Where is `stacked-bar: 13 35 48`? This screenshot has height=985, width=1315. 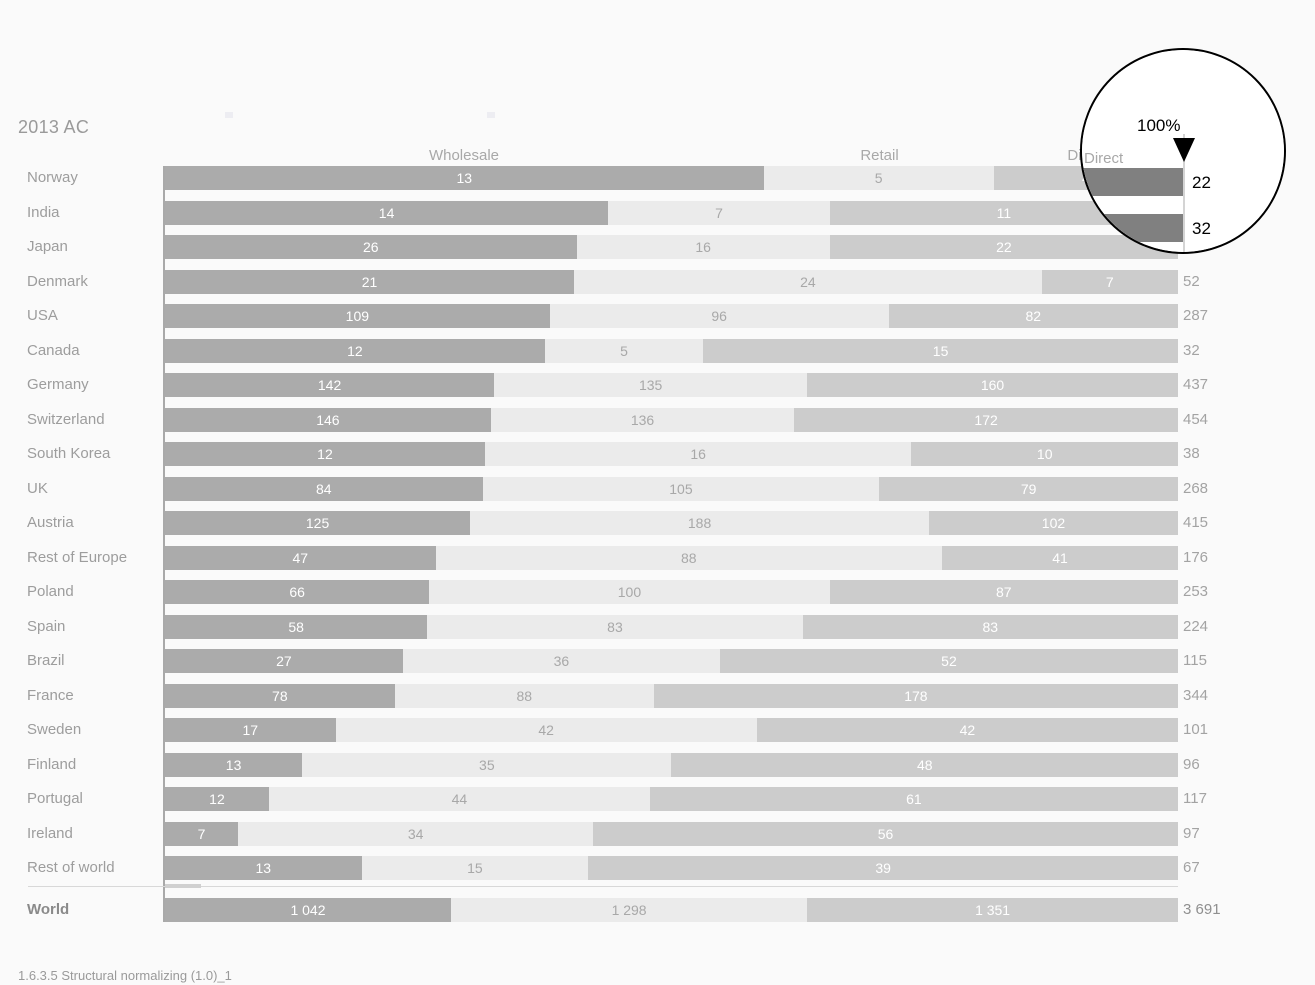 stacked-bar: 13 35 48 is located at coordinates (671, 765).